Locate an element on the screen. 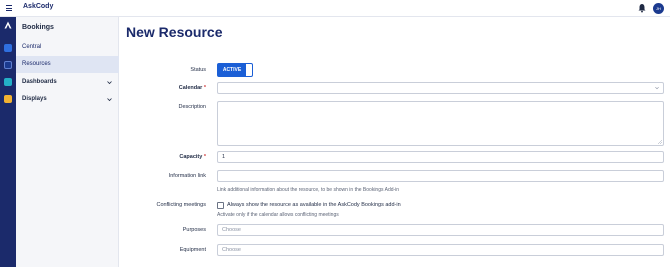 Image resolution: width=670 pixels, height=267 pixels. menu-icon is located at coordinates (9, 8).